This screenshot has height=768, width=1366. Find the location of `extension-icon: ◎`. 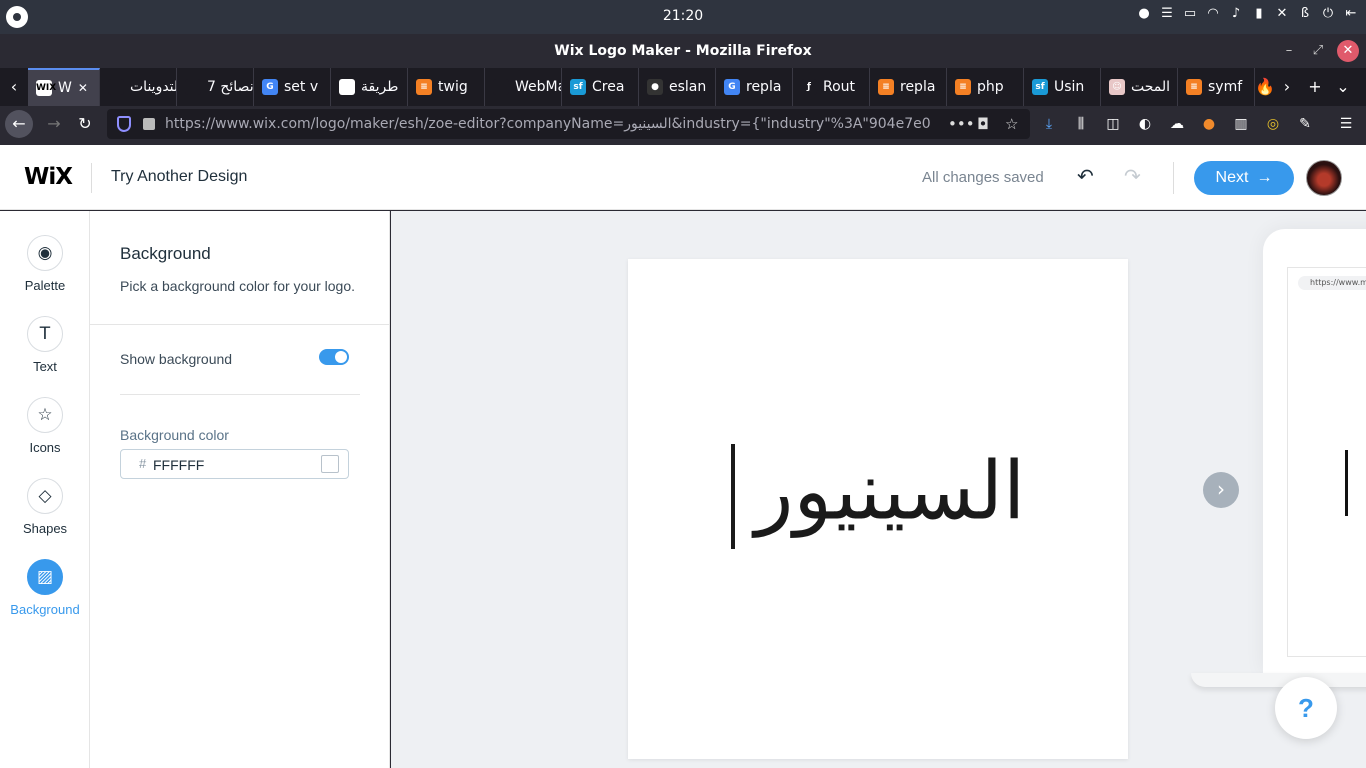

extension-icon: ◎ is located at coordinates (1273, 124).